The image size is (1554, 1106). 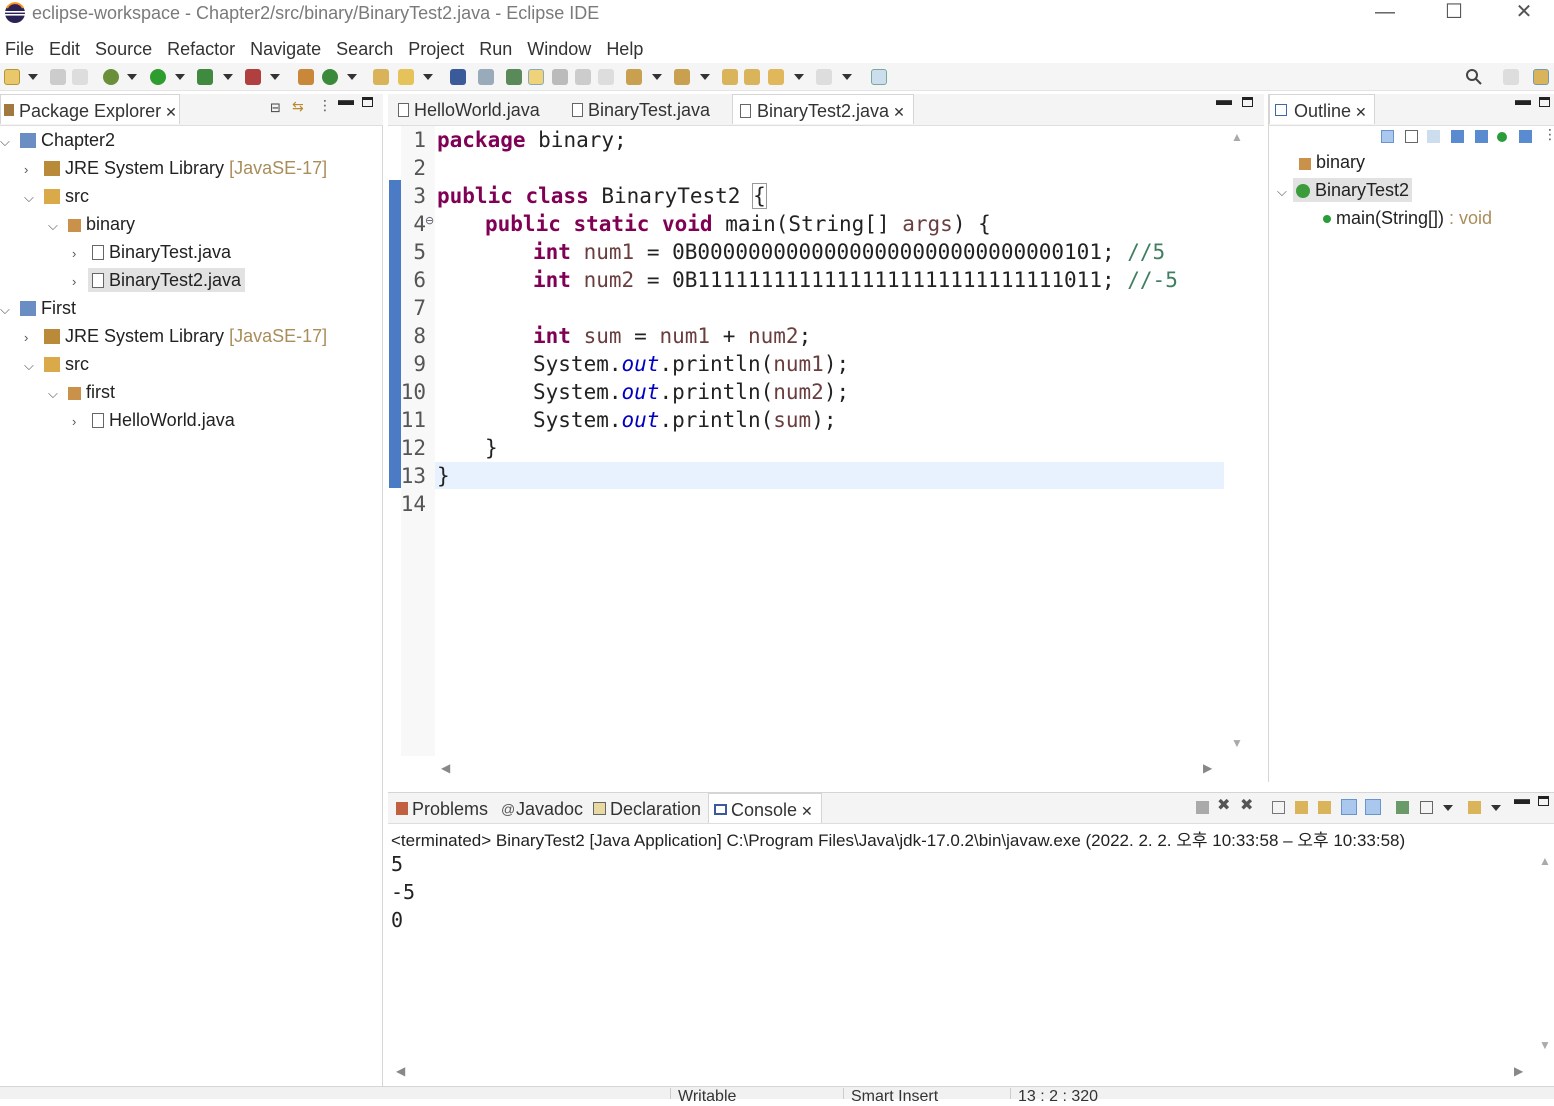 What do you see at coordinates (639, 109) in the screenshot?
I see `tab-binarytest: BinaryTest.java` at bounding box center [639, 109].